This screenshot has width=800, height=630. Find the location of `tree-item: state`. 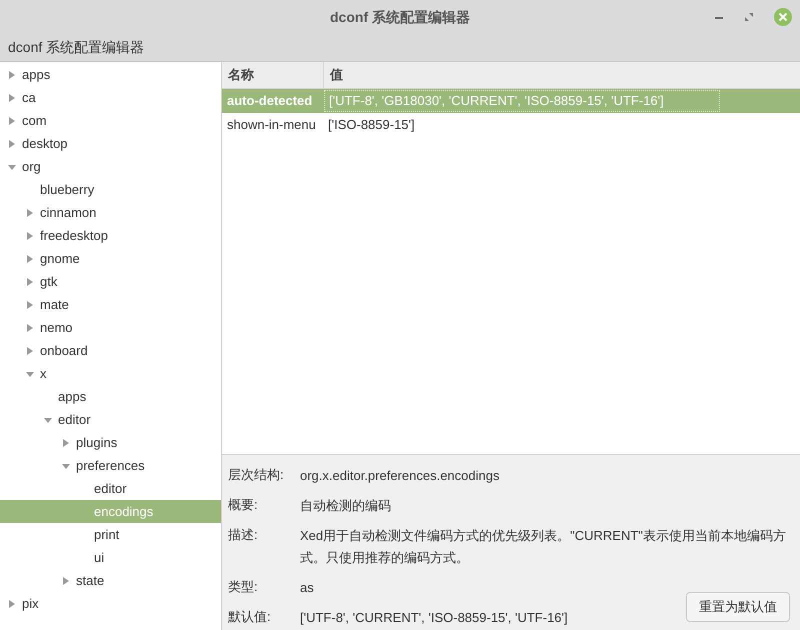

tree-item: state is located at coordinates (110, 580).